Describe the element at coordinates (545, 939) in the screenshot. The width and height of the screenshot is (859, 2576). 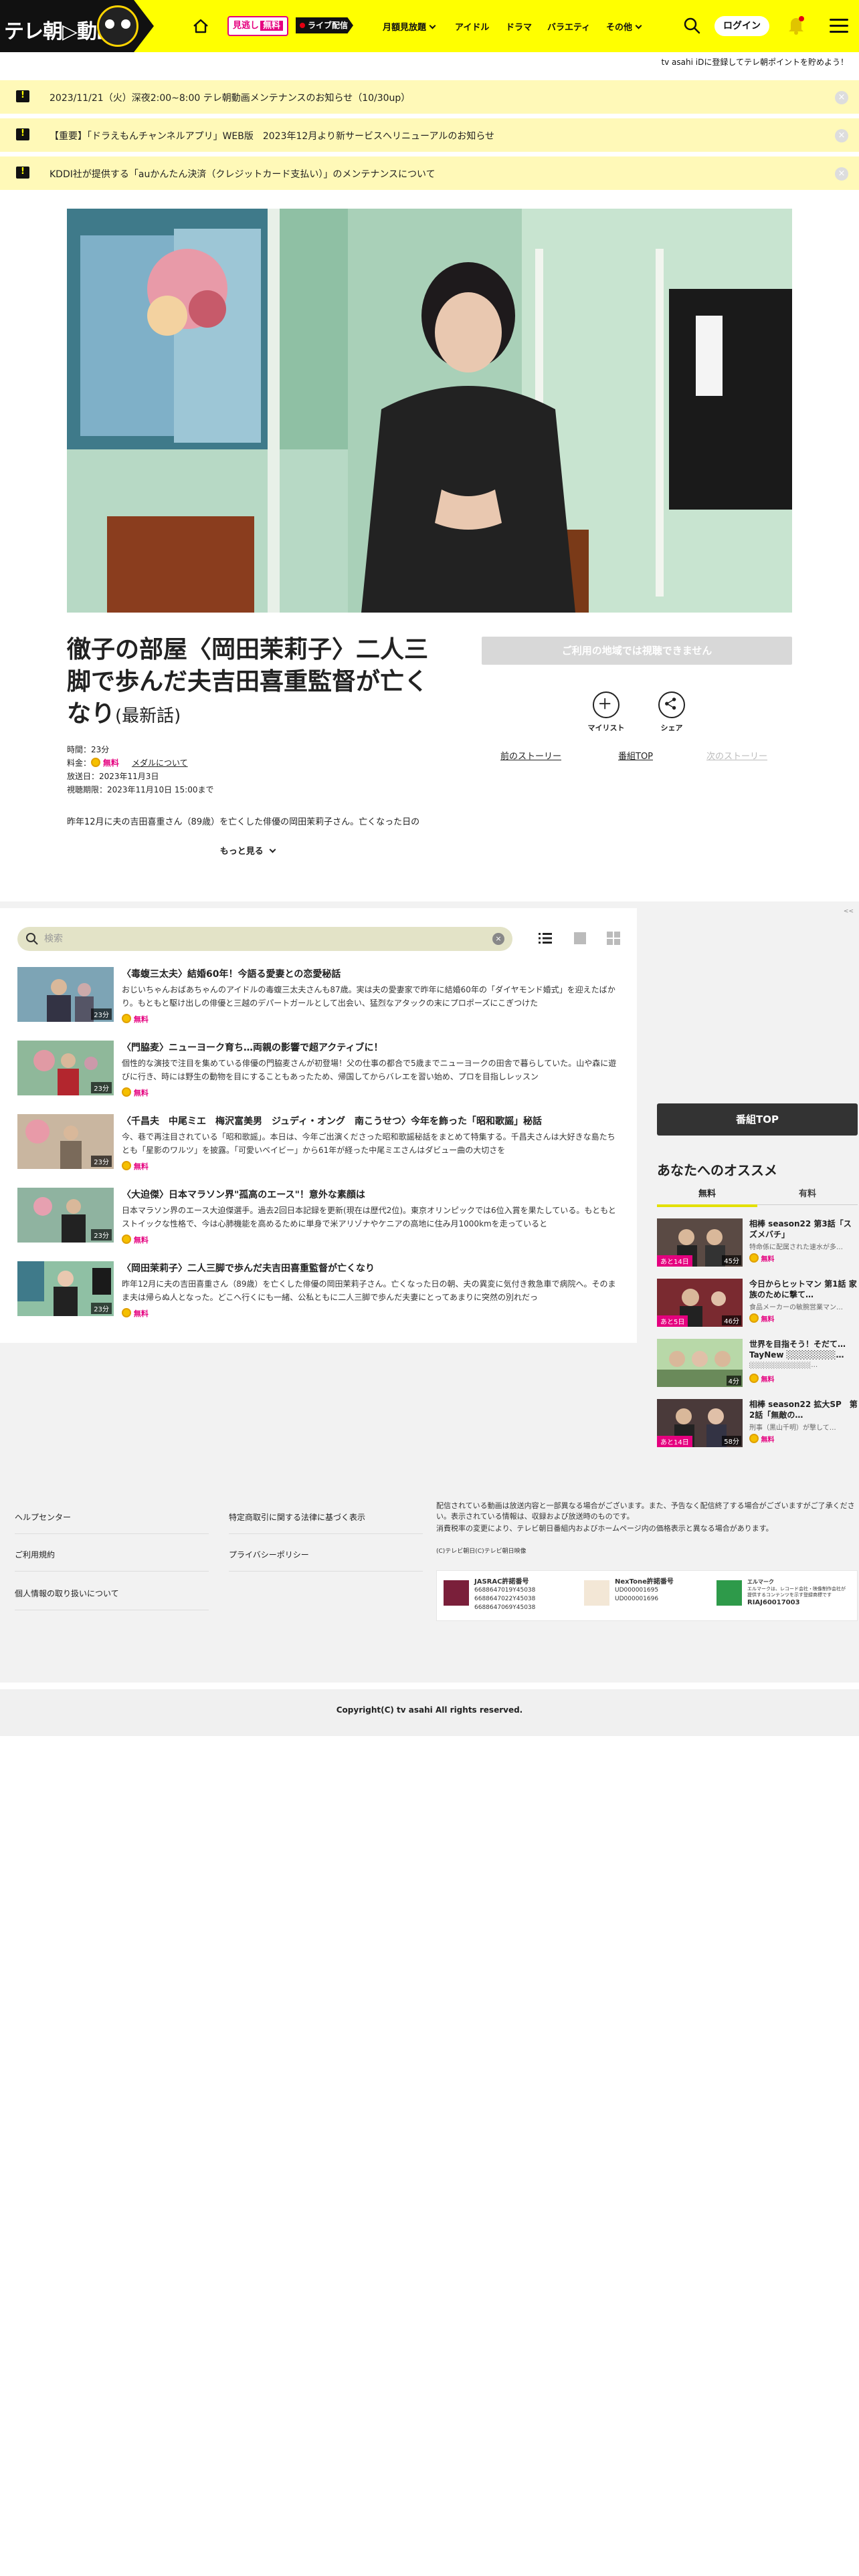
I see `list-view-icon` at that location.